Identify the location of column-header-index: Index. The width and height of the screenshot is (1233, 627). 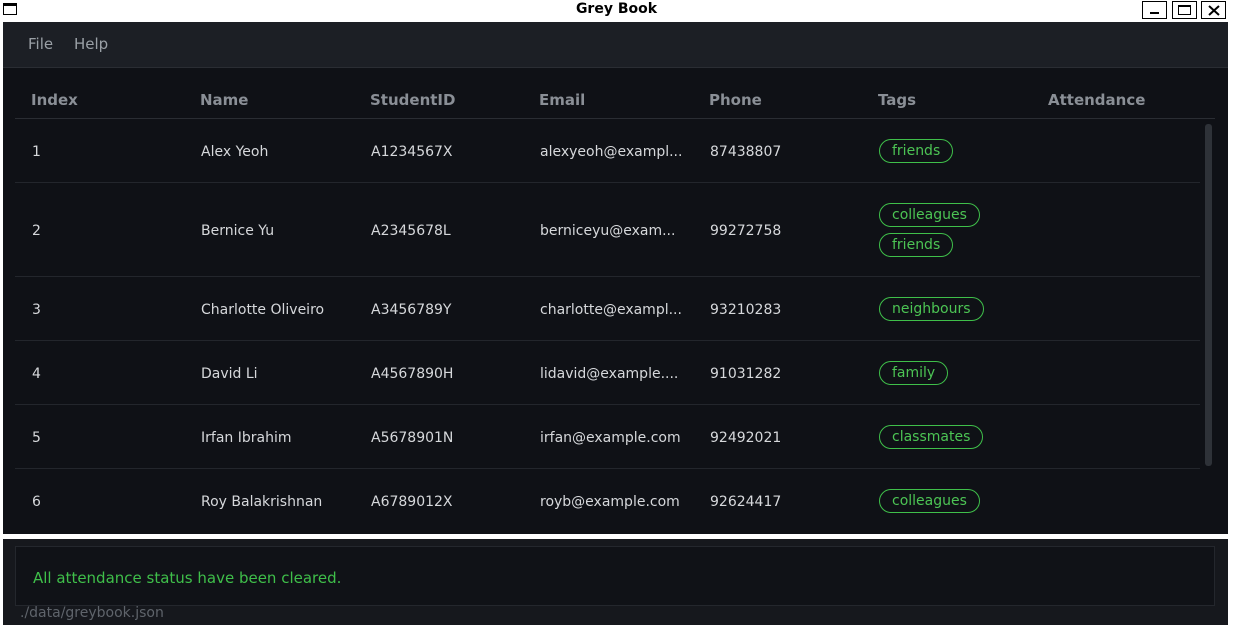
(54, 100).